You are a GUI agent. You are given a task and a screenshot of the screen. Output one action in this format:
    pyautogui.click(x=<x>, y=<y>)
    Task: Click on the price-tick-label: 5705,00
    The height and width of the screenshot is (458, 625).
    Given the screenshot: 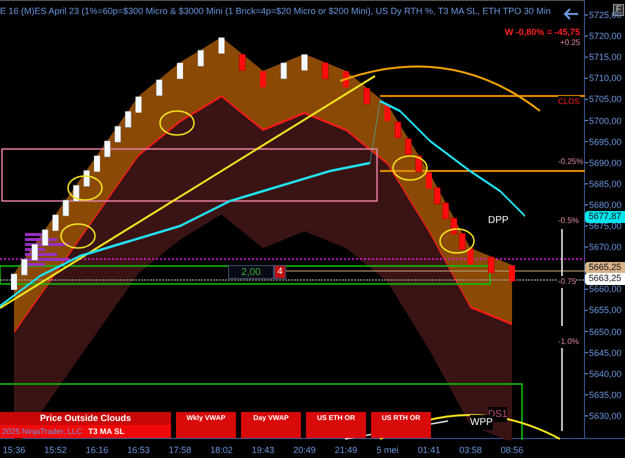 What is the action you would take?
    pyautogui.click(x=605, y=99)
    